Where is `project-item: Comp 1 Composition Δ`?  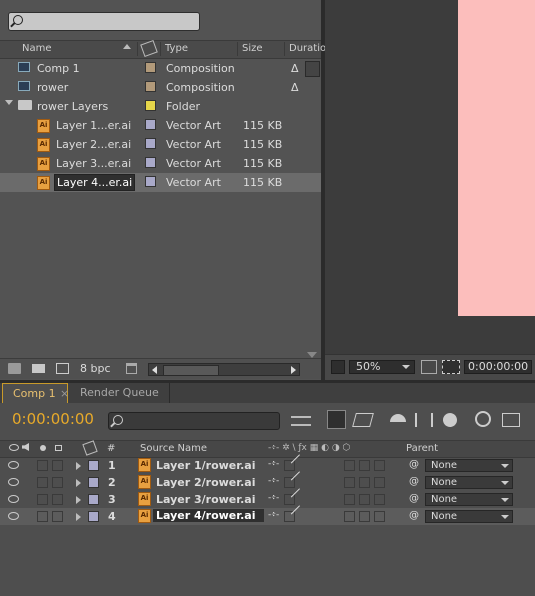
project-item: Comp 1 Composition Δ is located at coordinates (160, 68).